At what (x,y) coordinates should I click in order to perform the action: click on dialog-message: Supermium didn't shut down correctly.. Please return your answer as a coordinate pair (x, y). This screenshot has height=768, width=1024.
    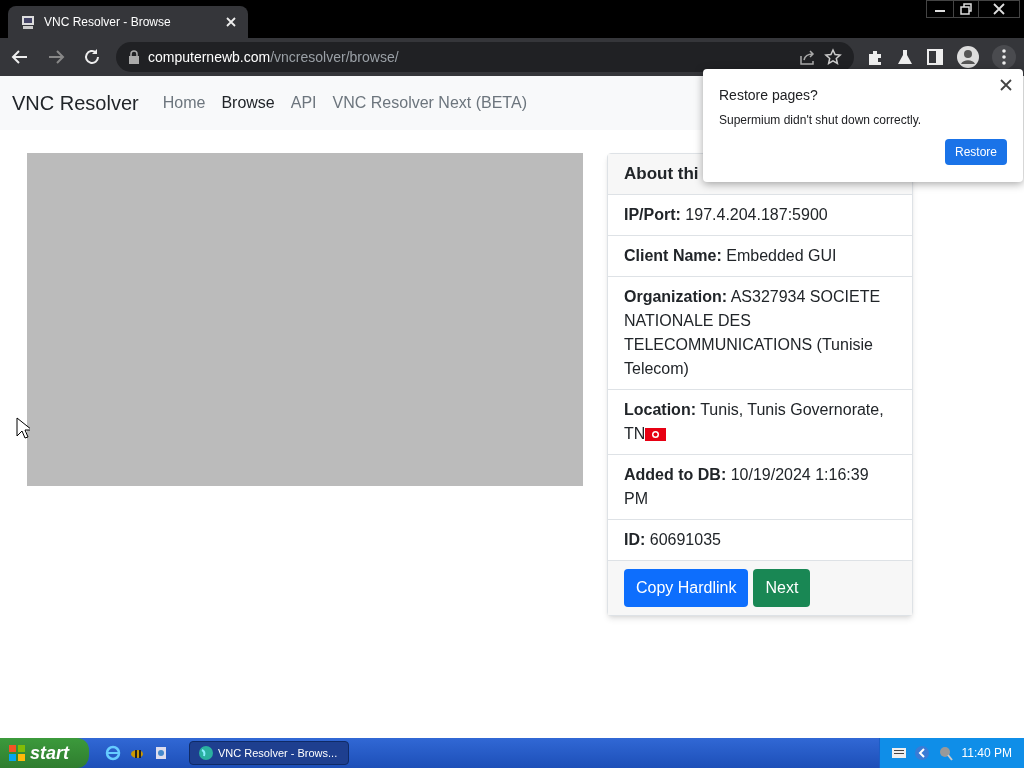
    Looking at the image, I should click on (821, 120).